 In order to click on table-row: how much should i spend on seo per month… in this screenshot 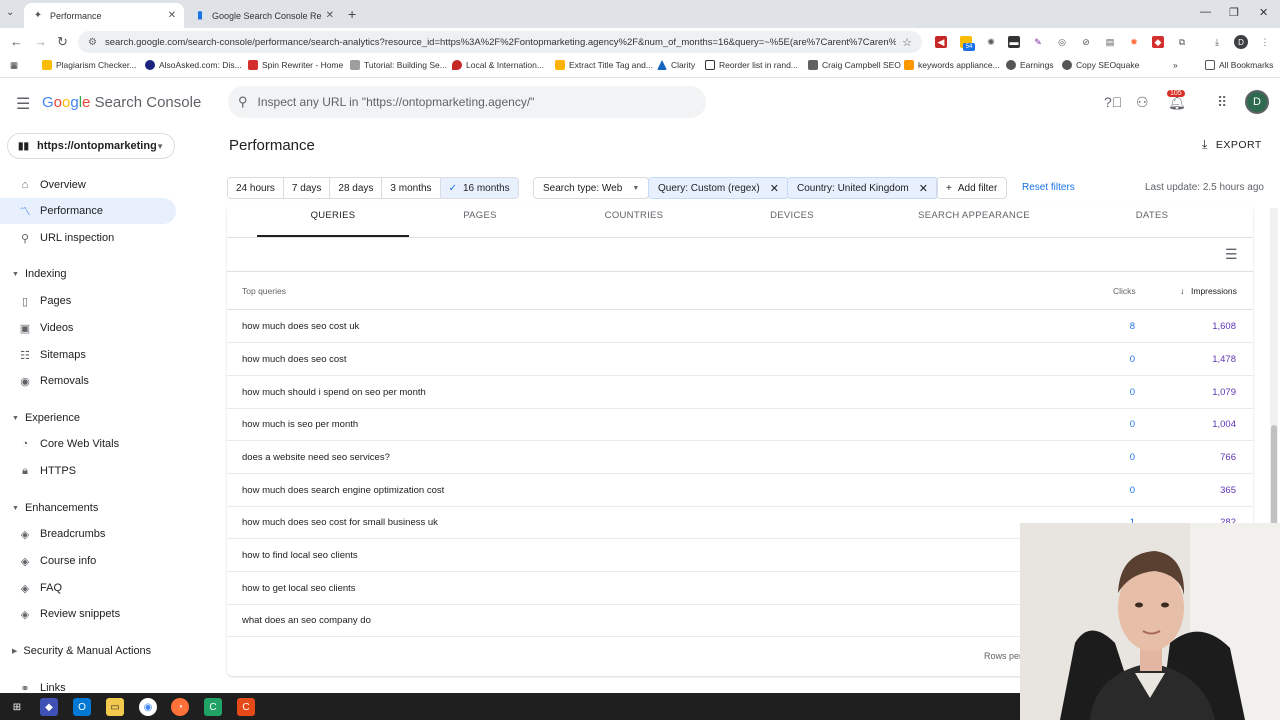, I will do `click(740, 392)`.